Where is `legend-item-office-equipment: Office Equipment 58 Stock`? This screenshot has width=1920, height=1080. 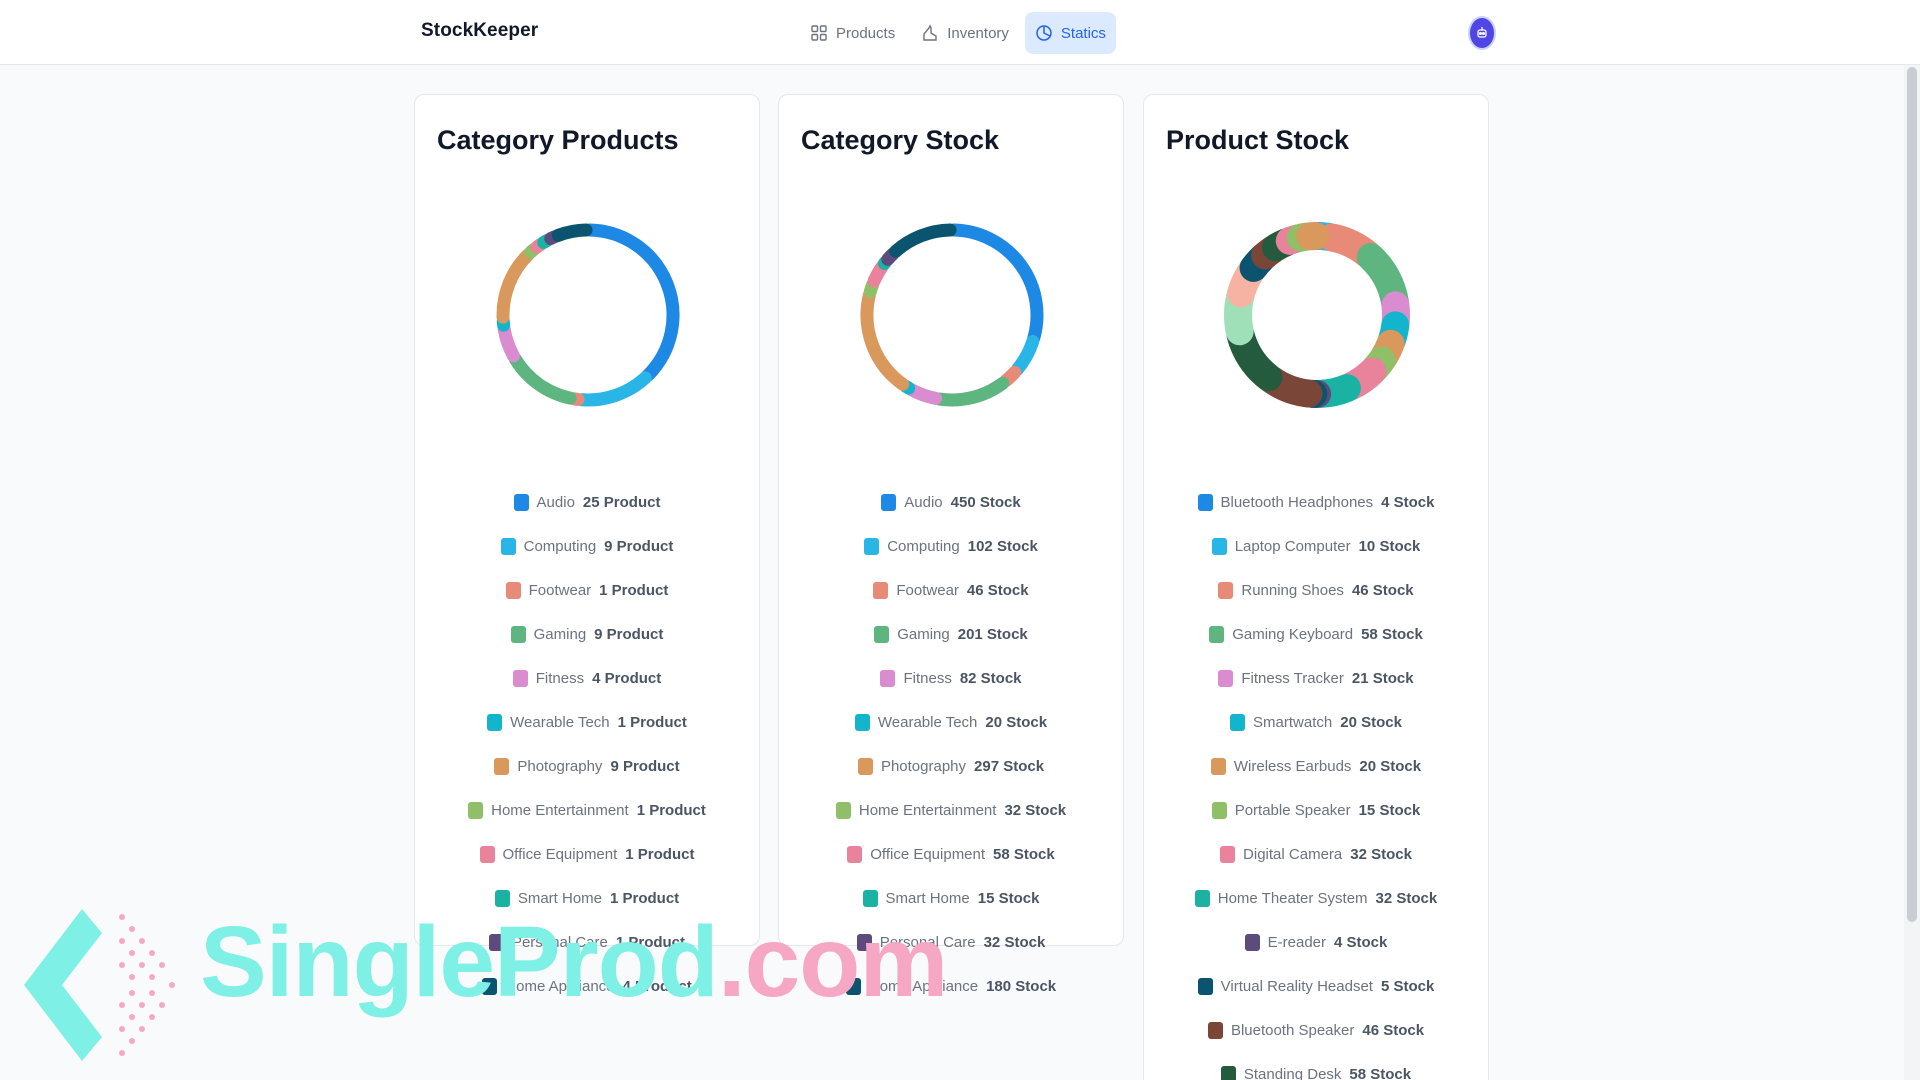 legend-item-office-equipment: Office Equipment 58 Stock is located at coordinates (951, 854).